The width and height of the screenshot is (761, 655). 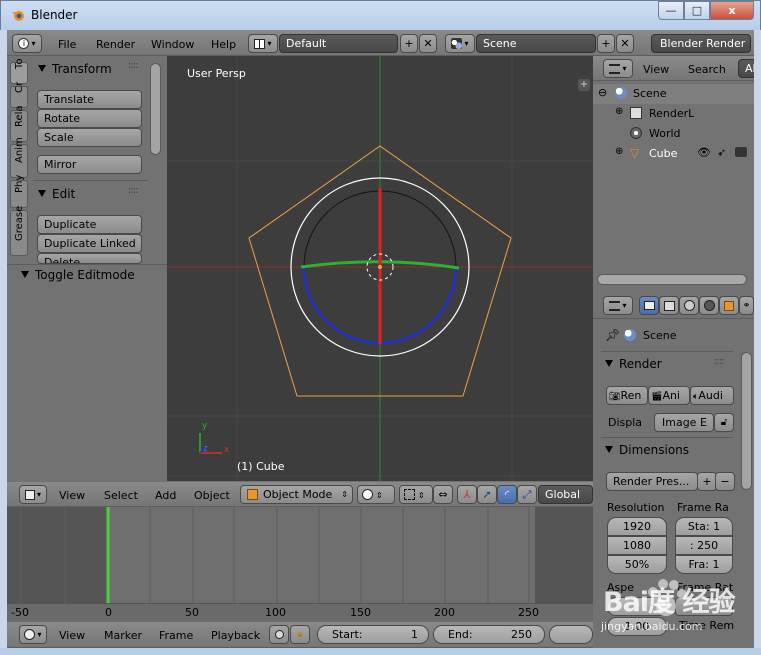 I want to click on interaction-mode-select: Object Mode ⇕, so click(x=296, y=494).